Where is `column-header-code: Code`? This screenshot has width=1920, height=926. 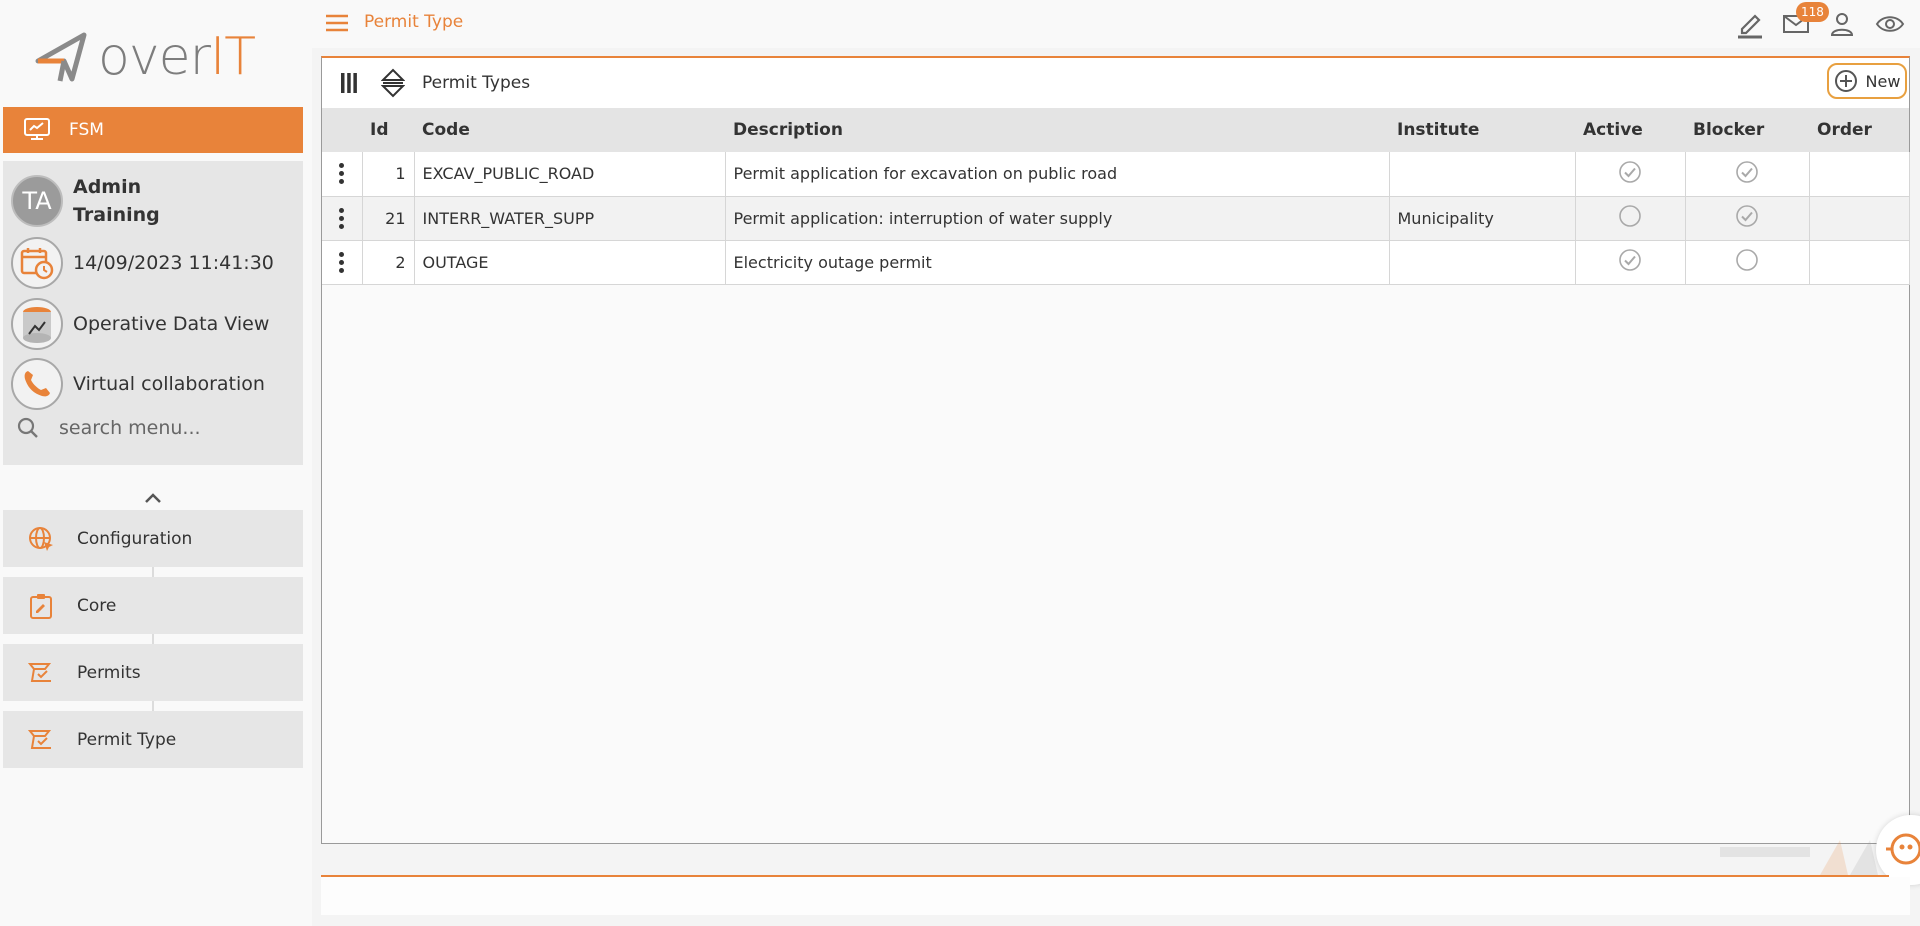
column-header-code: Code is located at coordinates (569, 130).